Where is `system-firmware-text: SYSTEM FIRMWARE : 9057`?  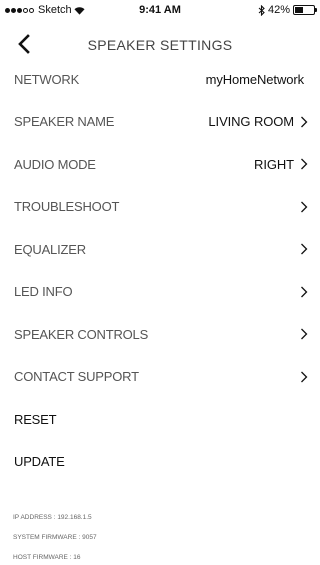 system-firmware-text: SYSTEM FIRMWARE : 9057 is located at coordinates (55, 537).